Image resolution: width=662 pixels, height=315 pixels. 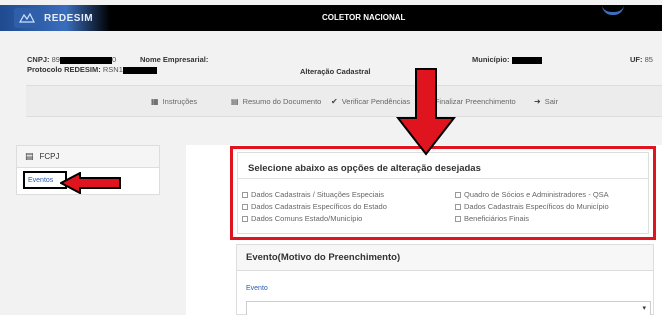 I want to click on evento-panel: Evento(Motivo do Preenchimento) Evento ▾, so click(x=445, y=279).